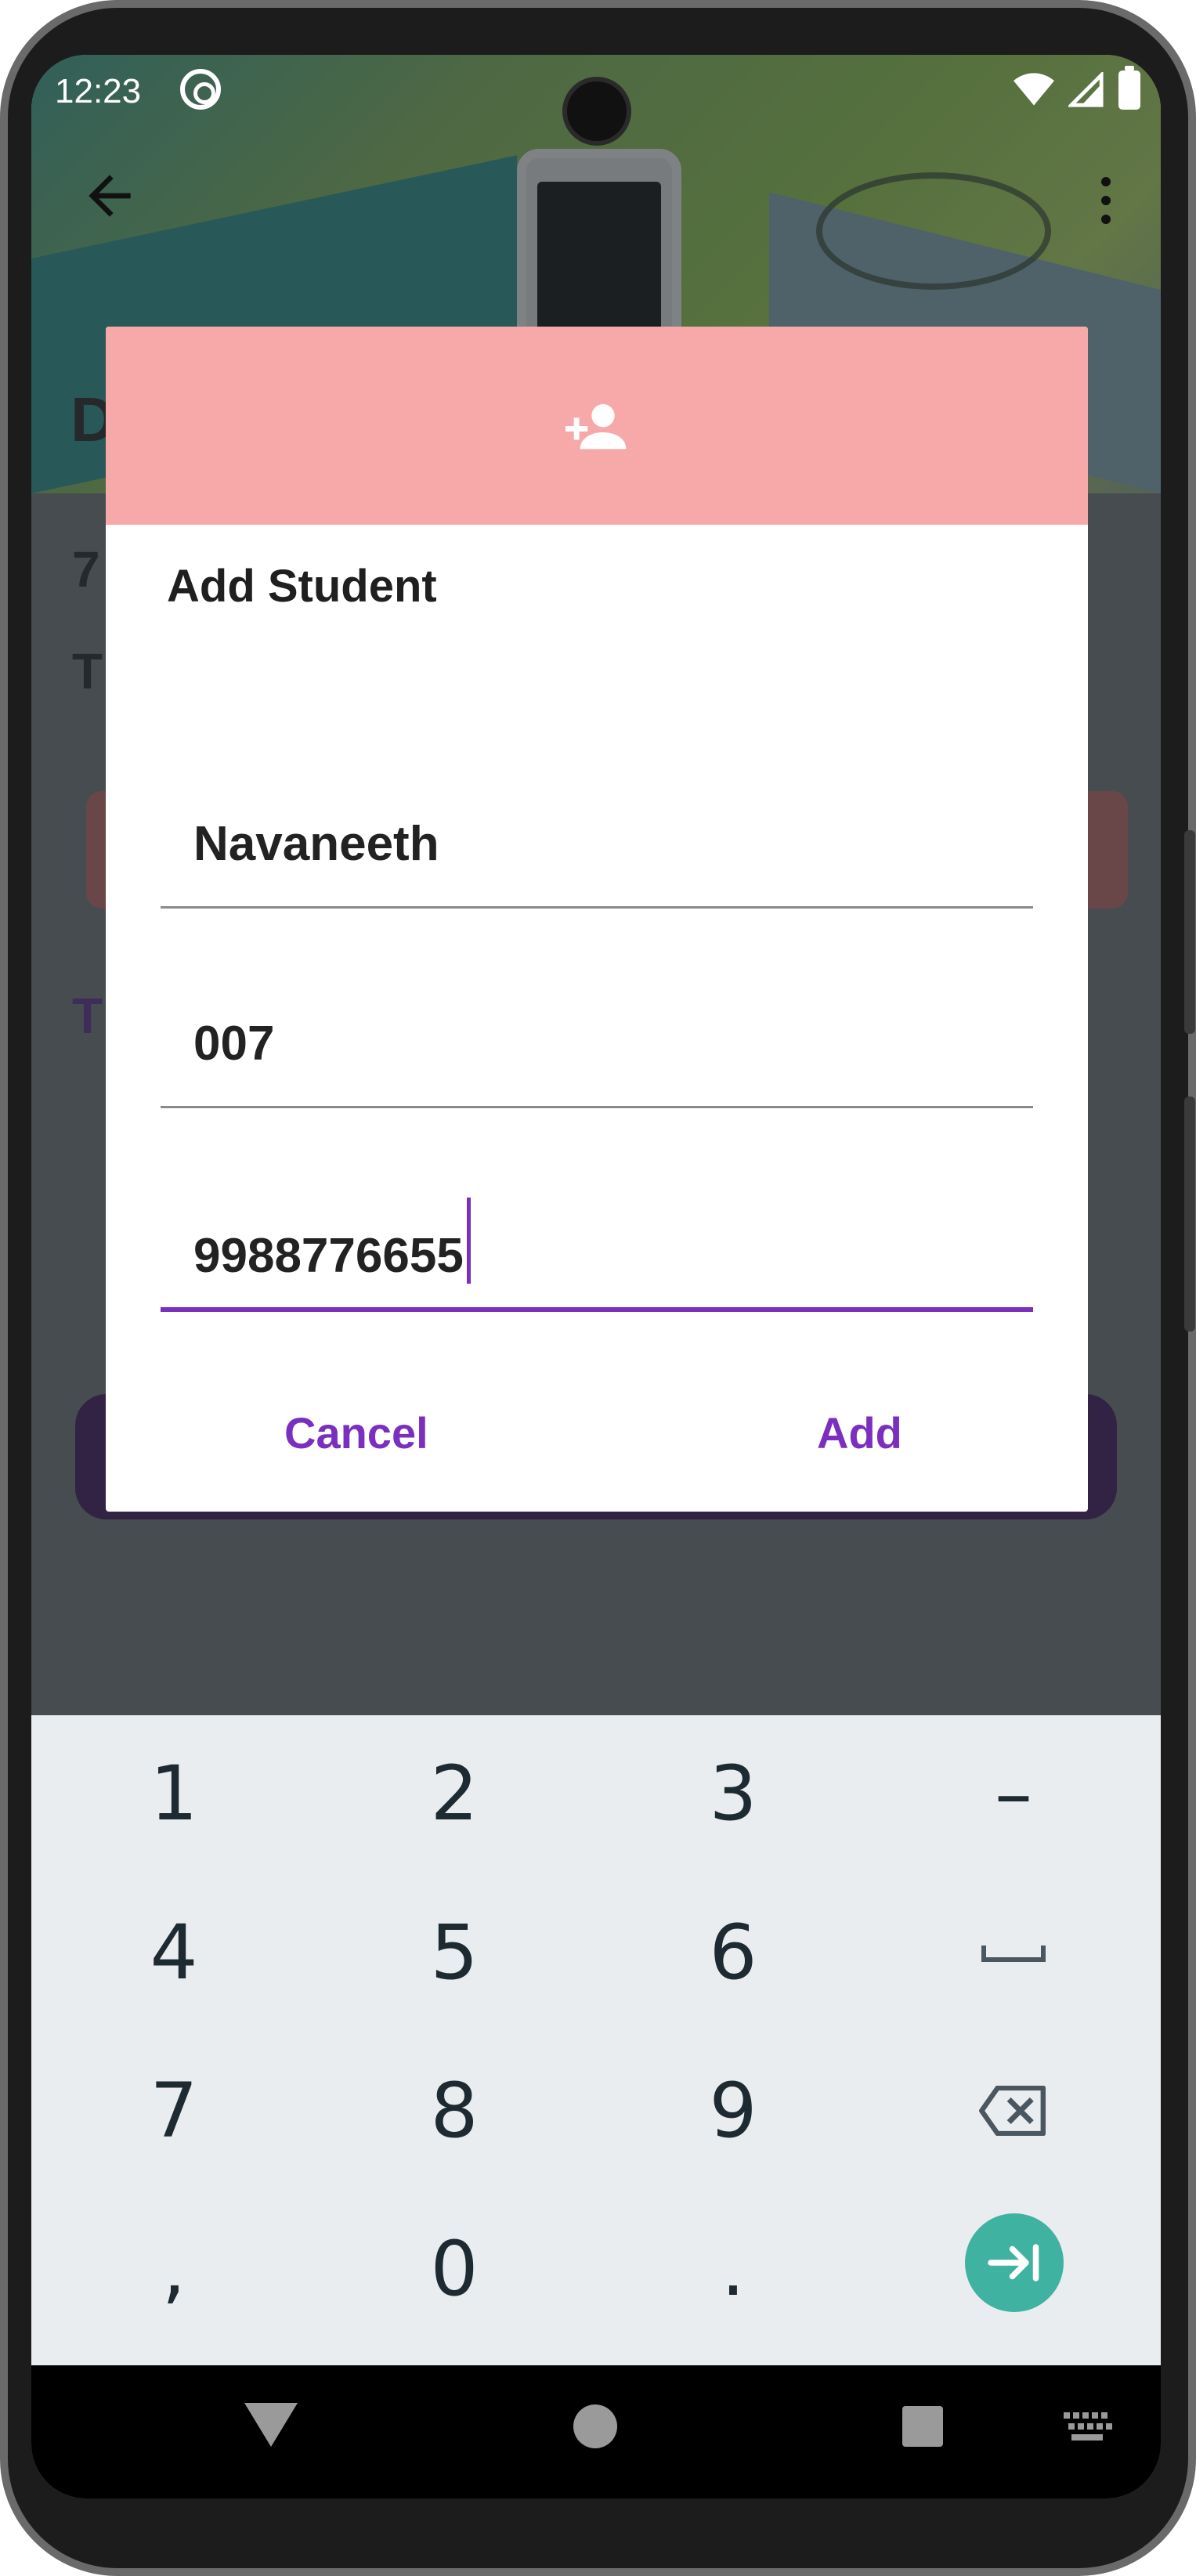 The image size is (1196, 2576). What do you see at coordinates (1086, 89) in the screenshot?
I see `signal-icon` at bounding box center [1086, 89].